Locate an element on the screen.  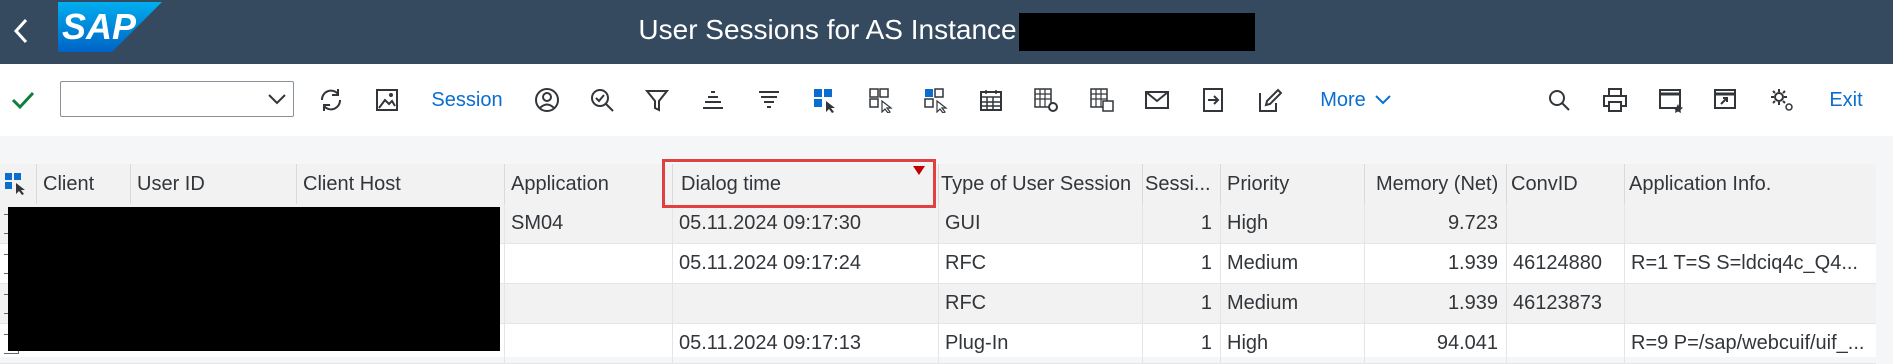
user-button is located at coordinates (547, 100).